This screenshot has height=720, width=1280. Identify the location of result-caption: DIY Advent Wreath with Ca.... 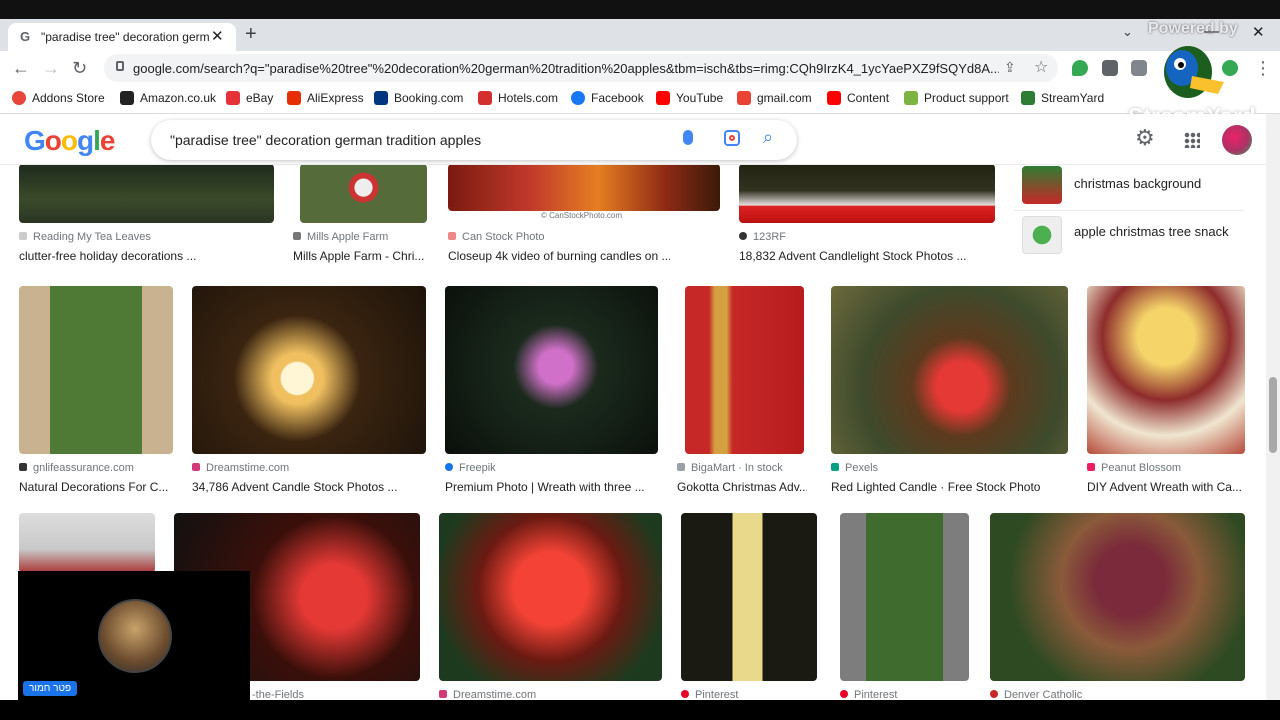
(1166, 487).